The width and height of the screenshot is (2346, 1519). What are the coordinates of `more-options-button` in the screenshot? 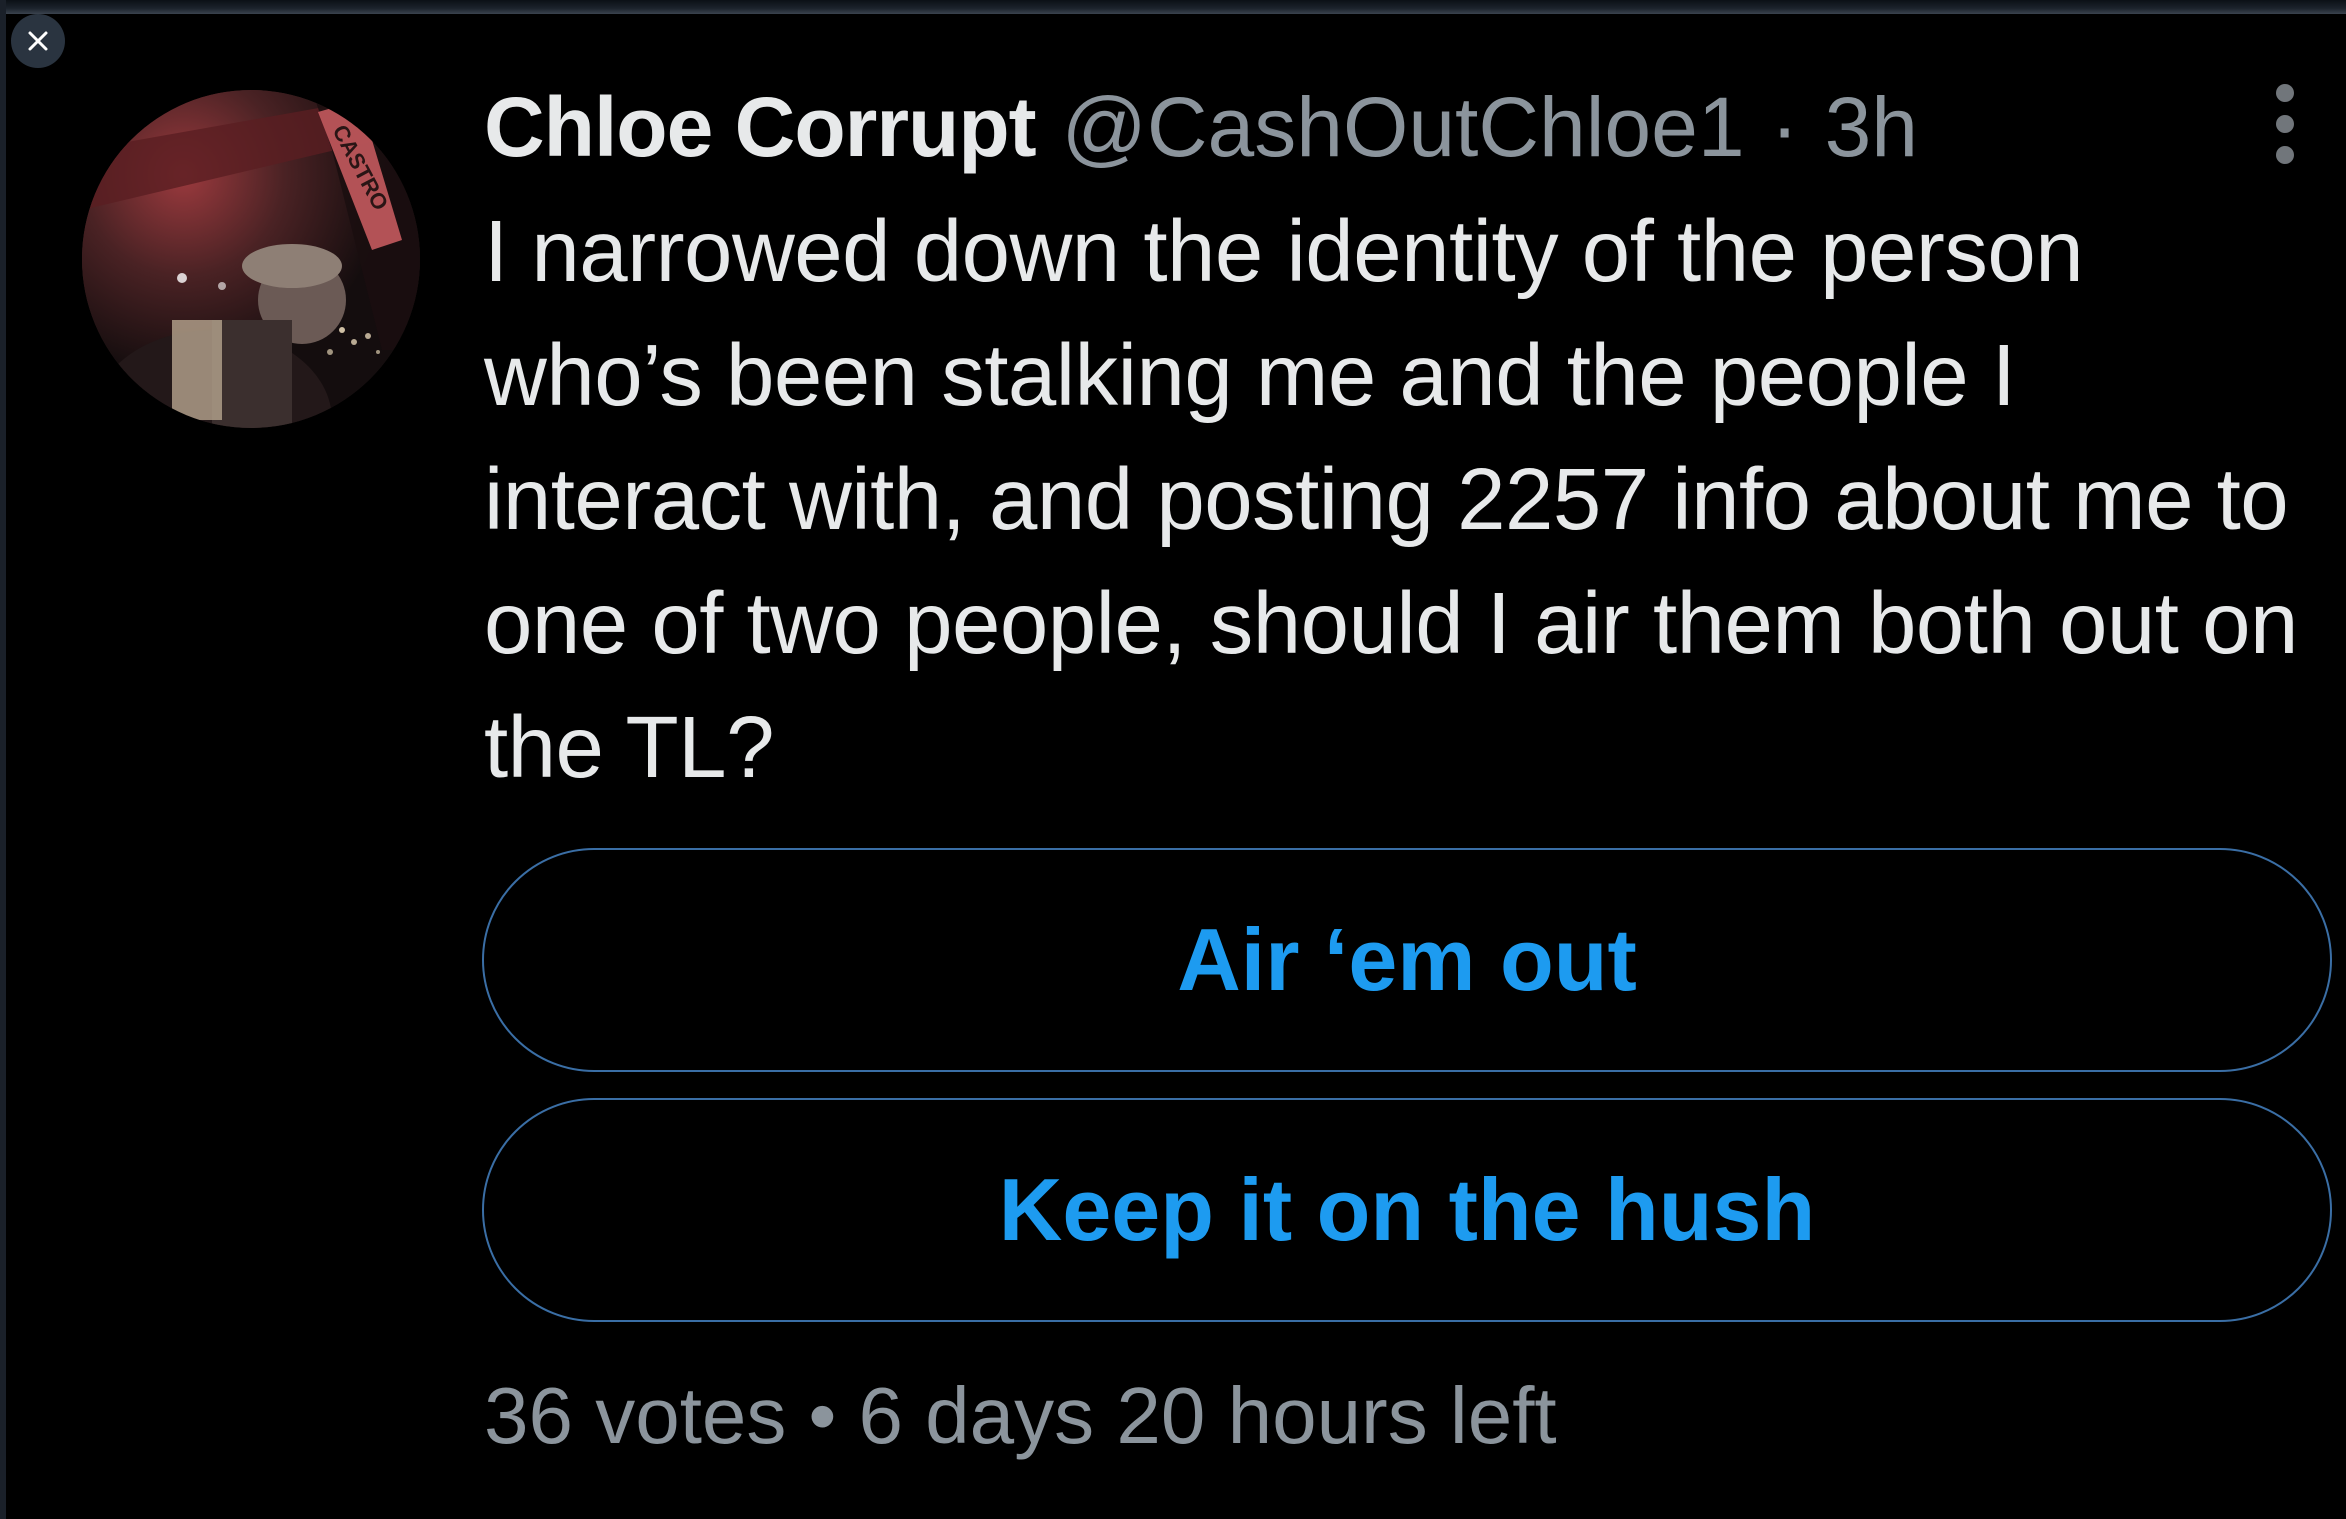 It's located at (2285, 124).